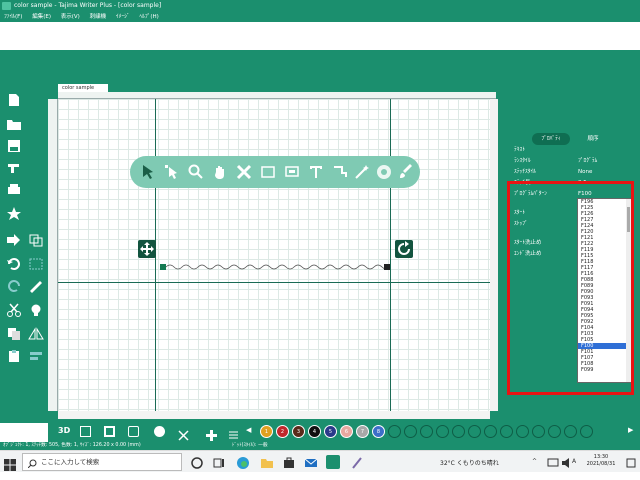 This screenshot has width=640, height=480. What do you see at coordinates (14, 189) in the screenshot?
I see `print-icon` at bounding box center [14, 189].